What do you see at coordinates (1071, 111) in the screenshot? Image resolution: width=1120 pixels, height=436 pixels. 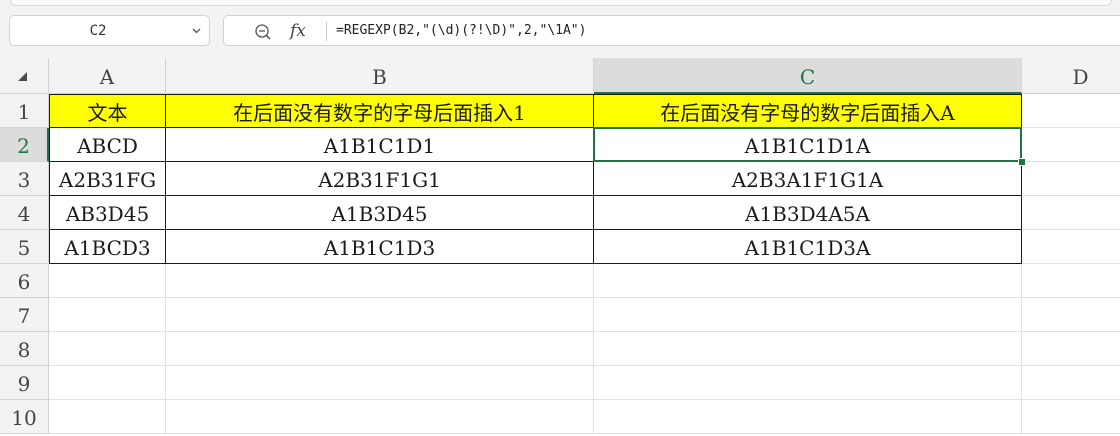 I see `cell-d1` at bounding box center [1071, 111].